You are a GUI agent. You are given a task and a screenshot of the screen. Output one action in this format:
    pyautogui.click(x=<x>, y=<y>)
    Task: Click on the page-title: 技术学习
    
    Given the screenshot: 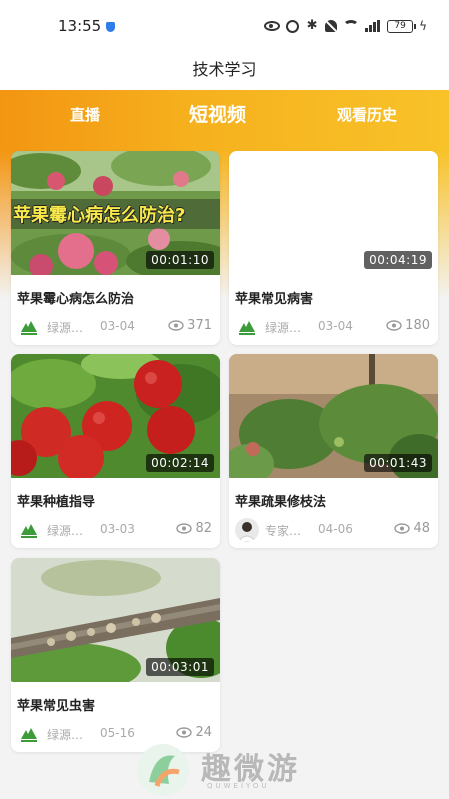 What is the action you would take?
    pyautogui.click(x=224, y=69)
    